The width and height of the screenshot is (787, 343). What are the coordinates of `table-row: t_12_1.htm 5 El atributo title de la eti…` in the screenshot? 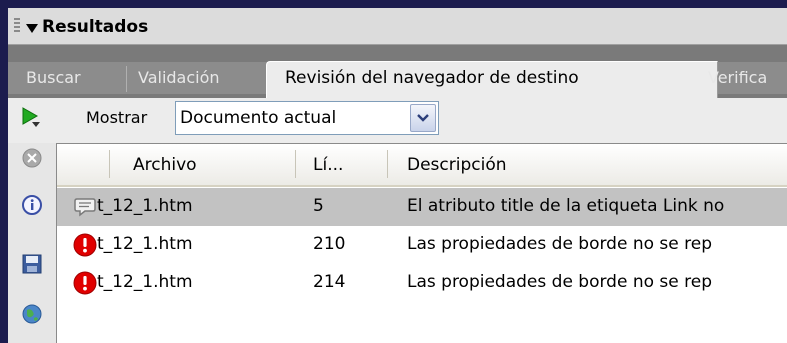 It's located at (422, 207).